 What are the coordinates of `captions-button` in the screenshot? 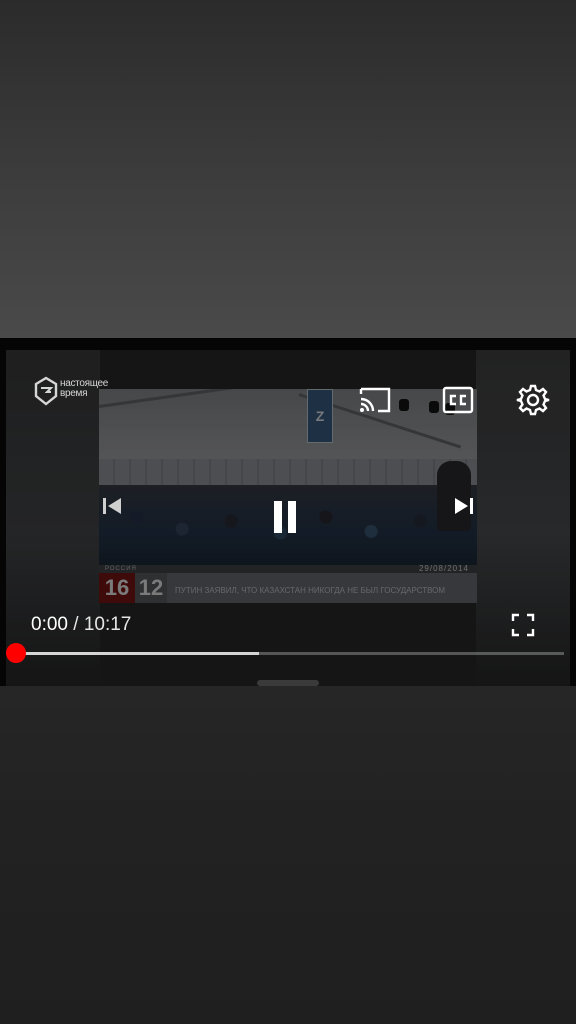 It's located at (458, 400).